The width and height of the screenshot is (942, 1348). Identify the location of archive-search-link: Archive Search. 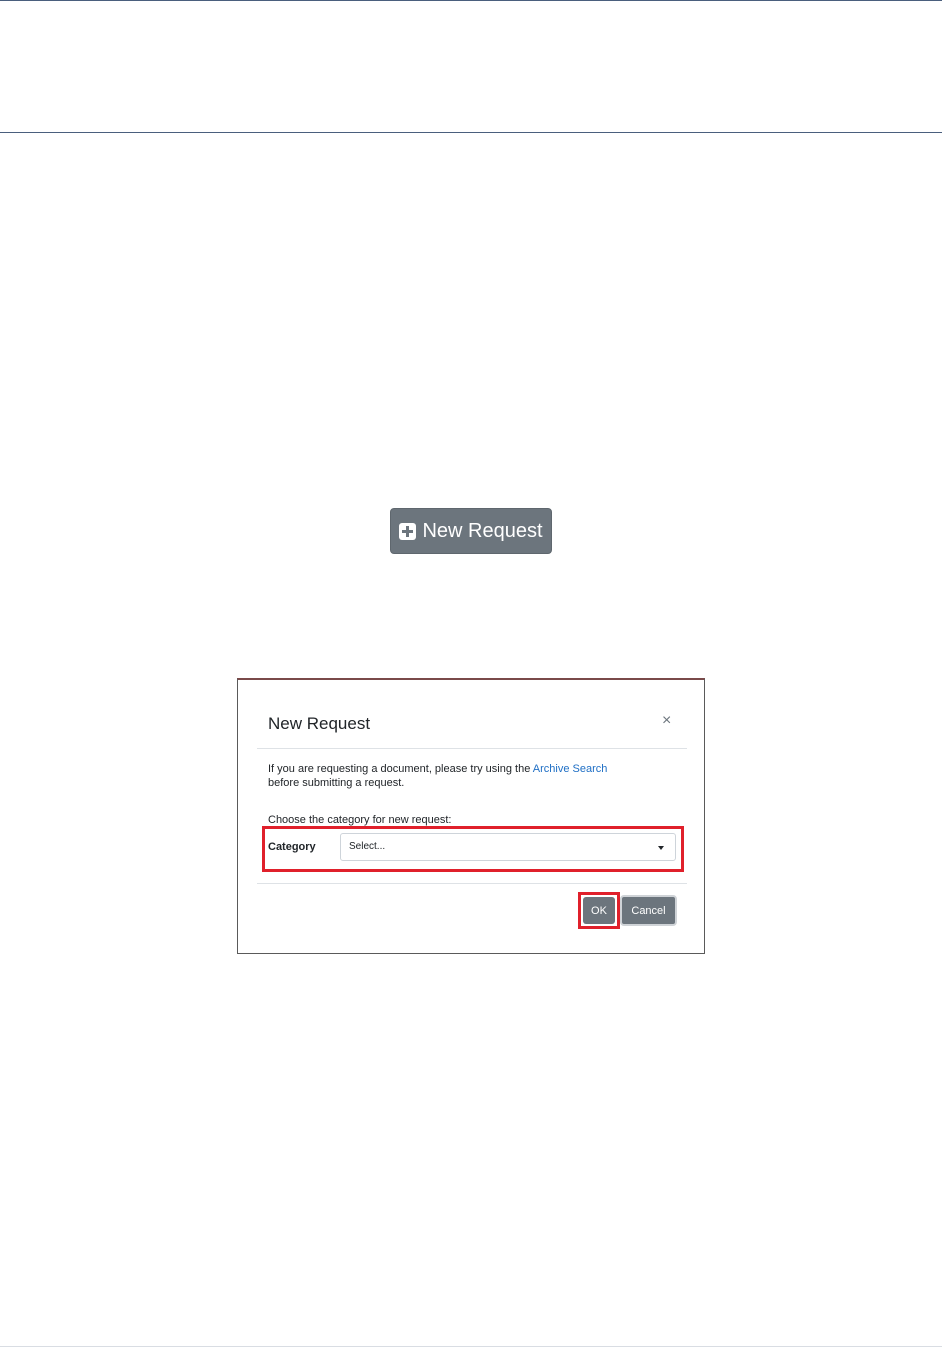
(570, 769).